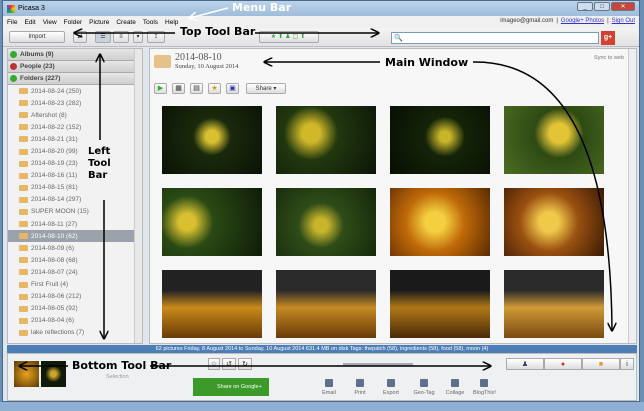 Image resolution: width=644 pixels, height=411 pixels. Describe the element at coordinates (424, 387) in the screenshot. I see `geotag-button: Geo-Tag` at that location.